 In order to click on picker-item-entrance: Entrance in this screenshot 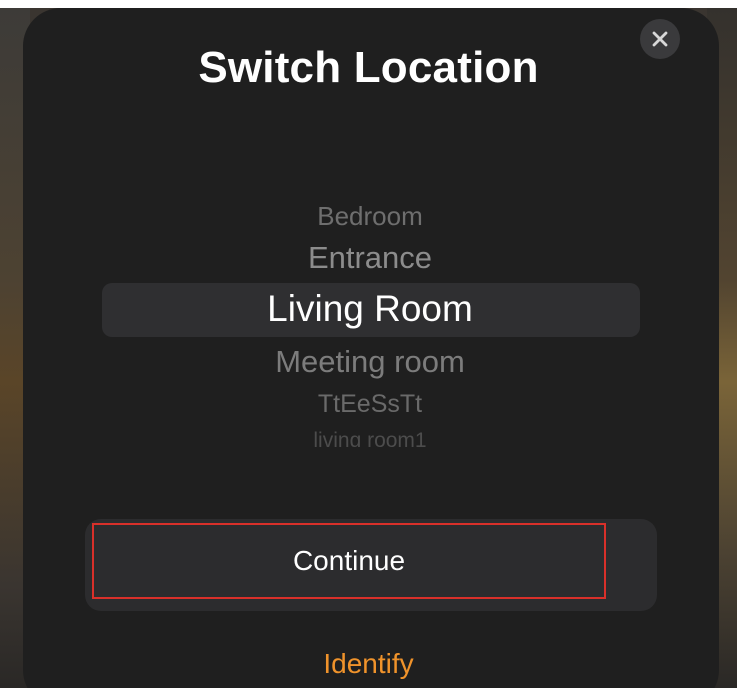, I will do `click(370, 258)`.